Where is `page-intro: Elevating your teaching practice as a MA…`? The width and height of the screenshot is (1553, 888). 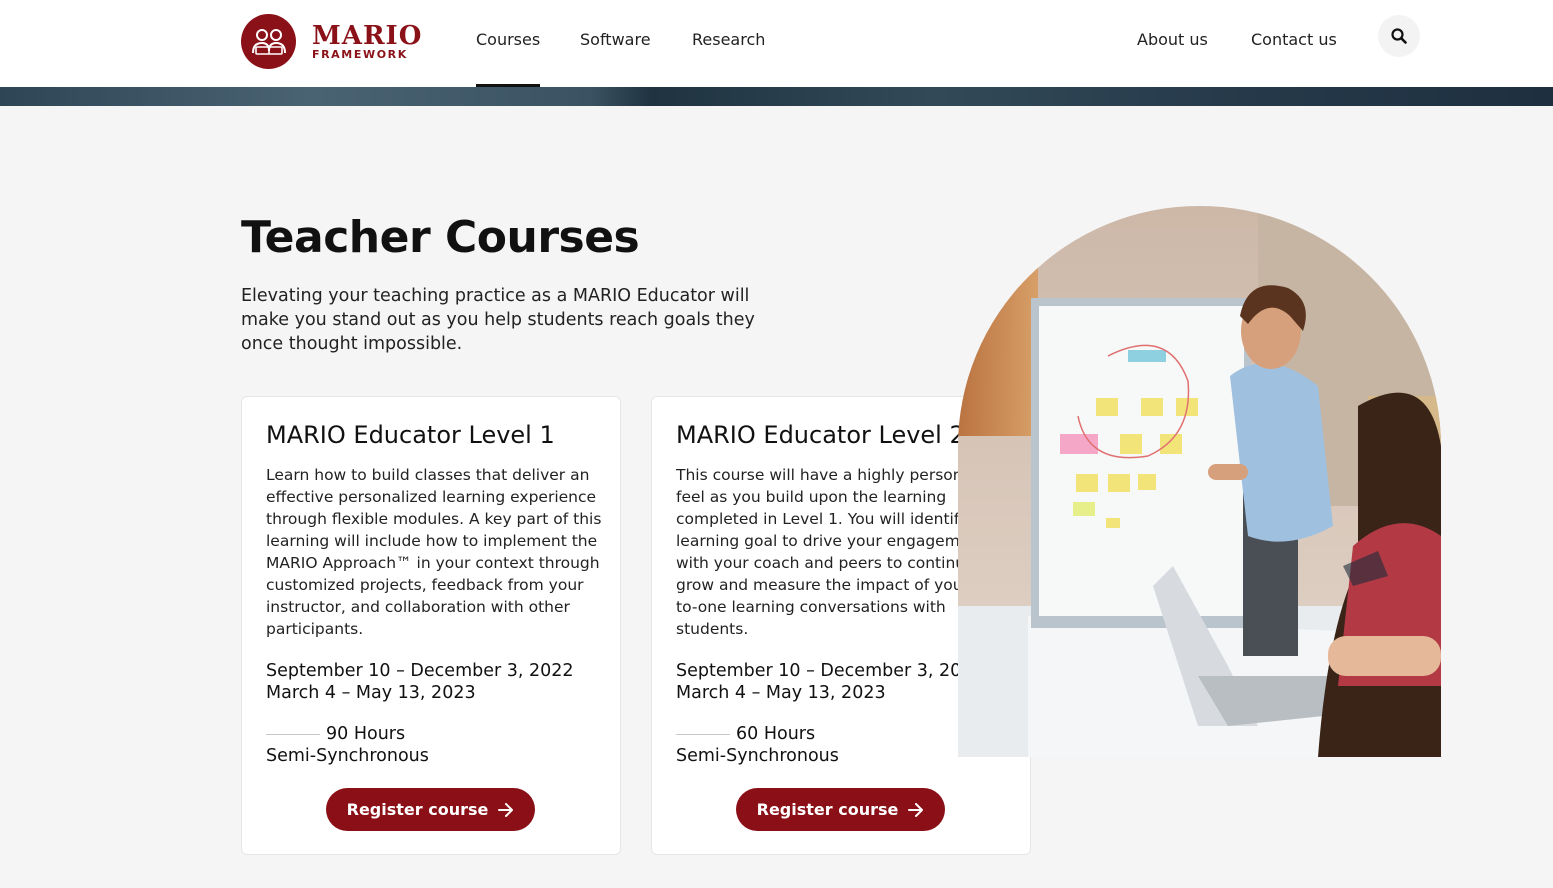
page-intro: Elevating your teaching practice as a MA… is located at coordinates (498, 320).